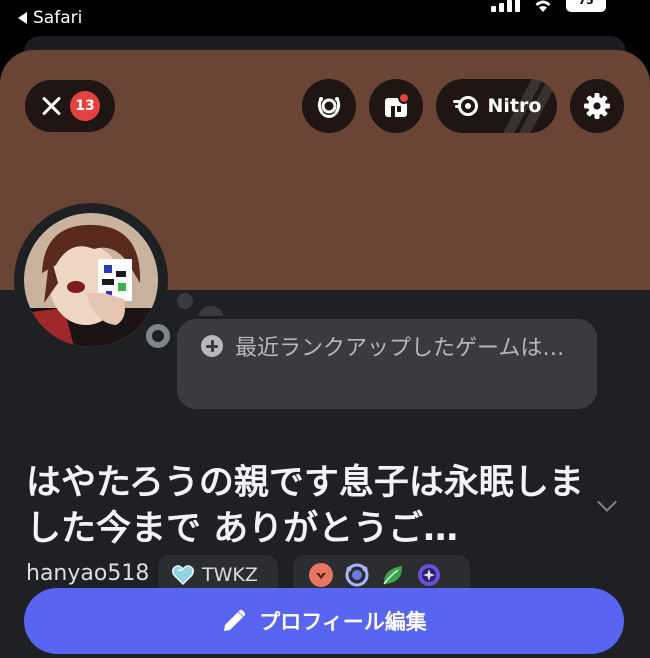 Image resolution: width=650 pixels, height=658 pixels. I want to click on status-indicator, so click(158, 336).